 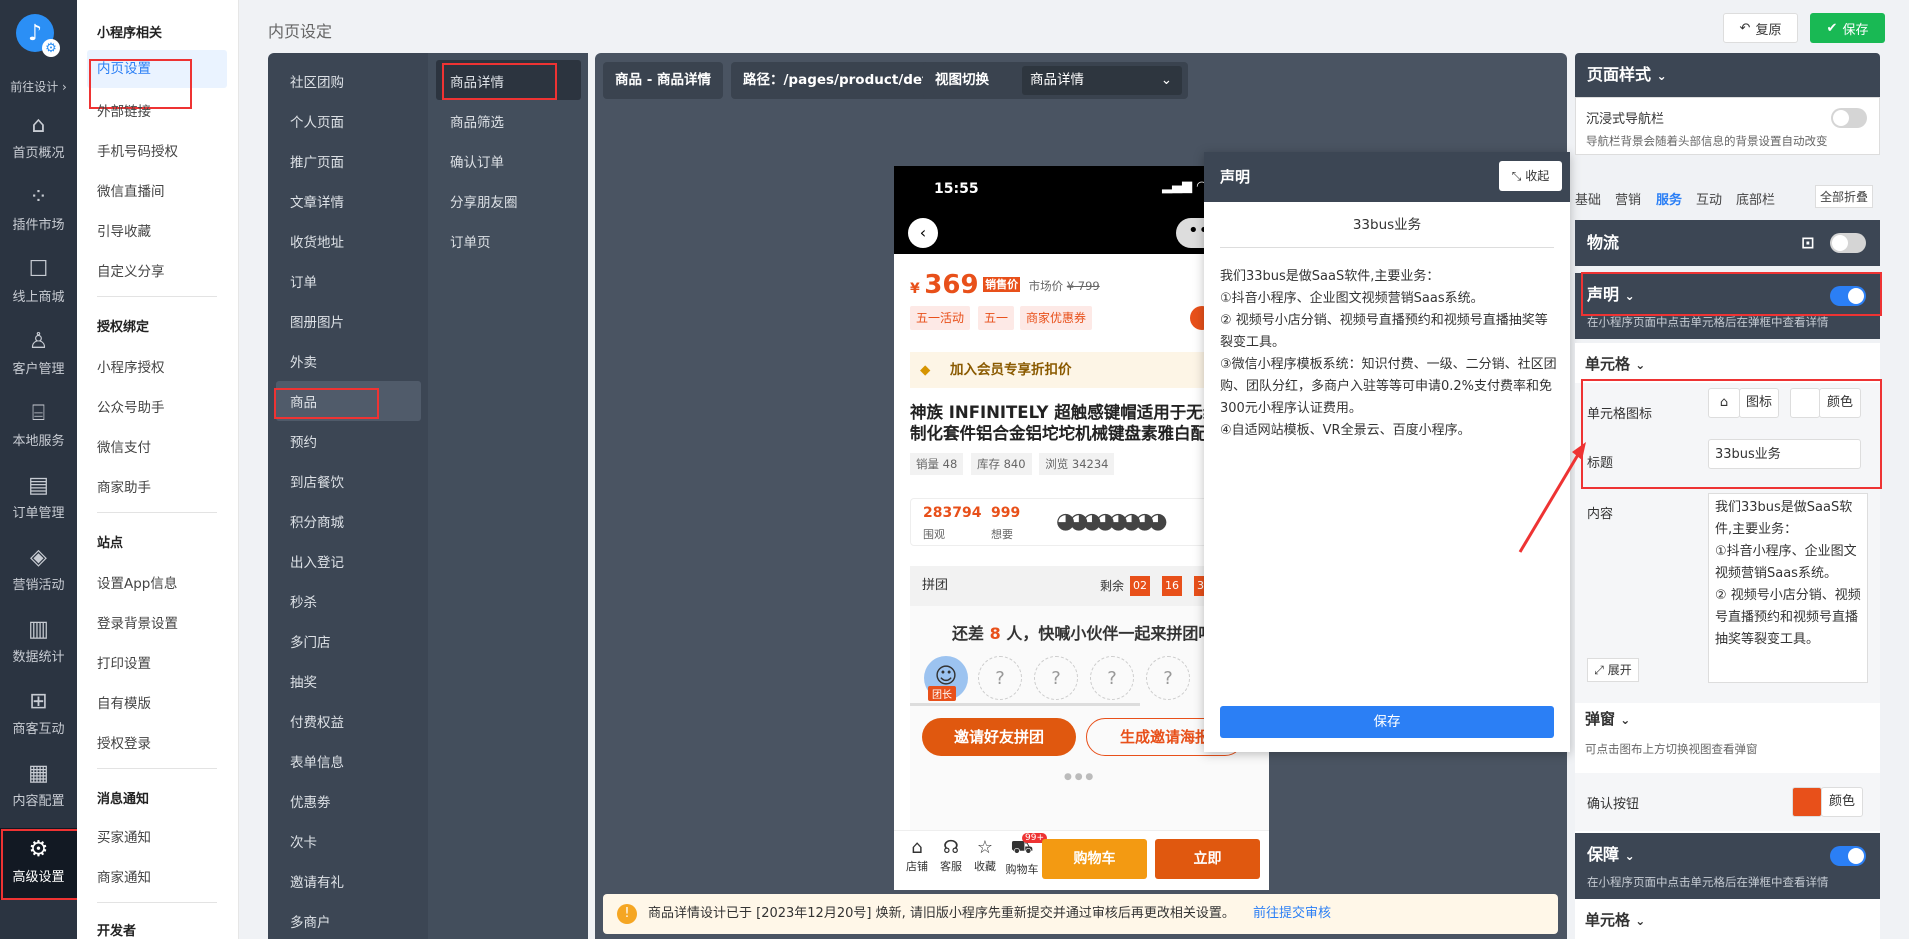 What do you see at coordinates (317, 321) in the screenshot?
I see `page-item: 图册图片` at bounding box center [317, 321].